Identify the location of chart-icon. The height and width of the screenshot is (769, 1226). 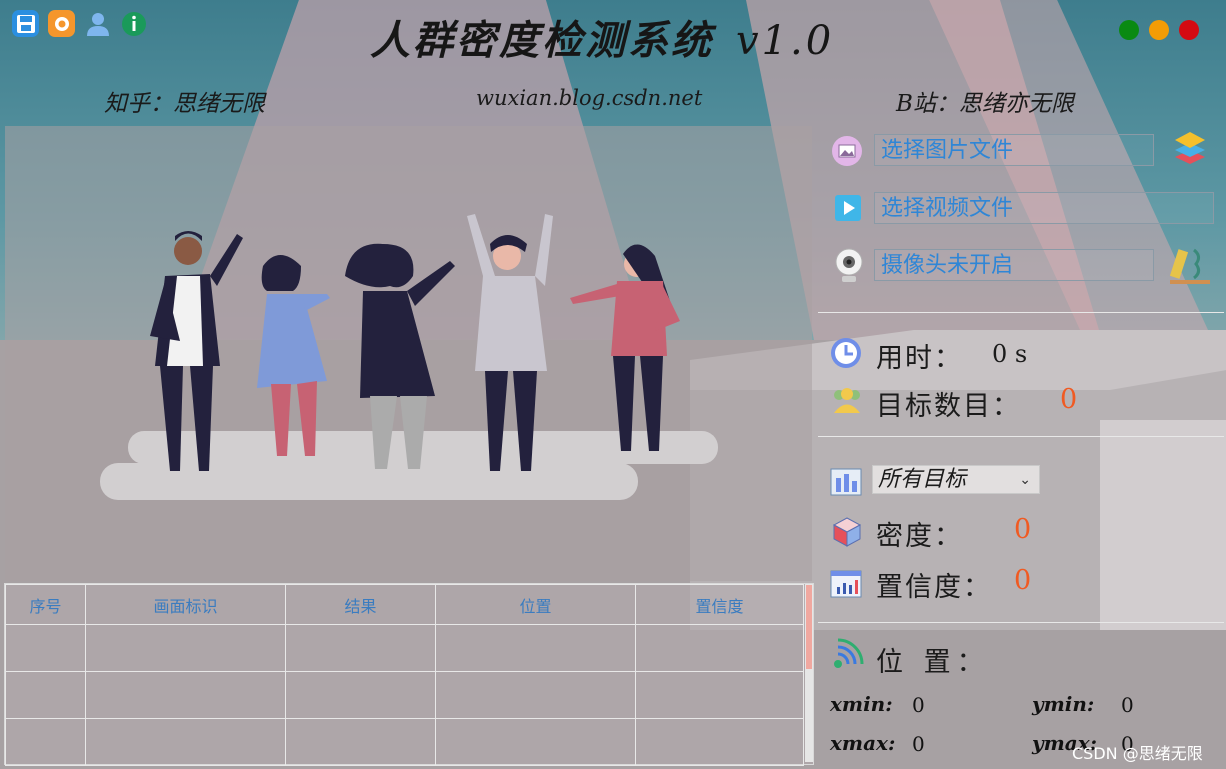
(846, 483).